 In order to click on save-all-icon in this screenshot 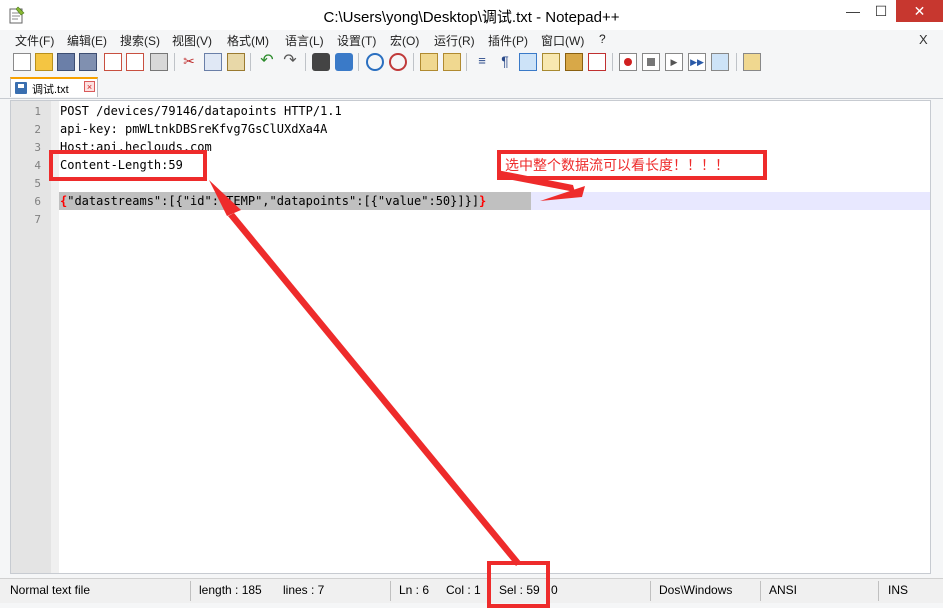, I will do `click(88, 62)`.